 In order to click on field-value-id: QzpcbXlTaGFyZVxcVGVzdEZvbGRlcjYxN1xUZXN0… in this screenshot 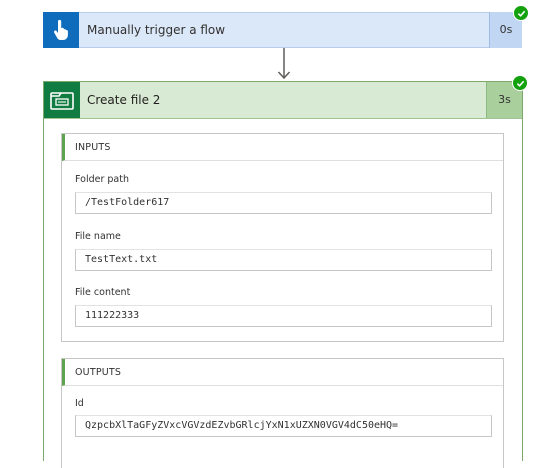, I will do `click(283, 426)`.